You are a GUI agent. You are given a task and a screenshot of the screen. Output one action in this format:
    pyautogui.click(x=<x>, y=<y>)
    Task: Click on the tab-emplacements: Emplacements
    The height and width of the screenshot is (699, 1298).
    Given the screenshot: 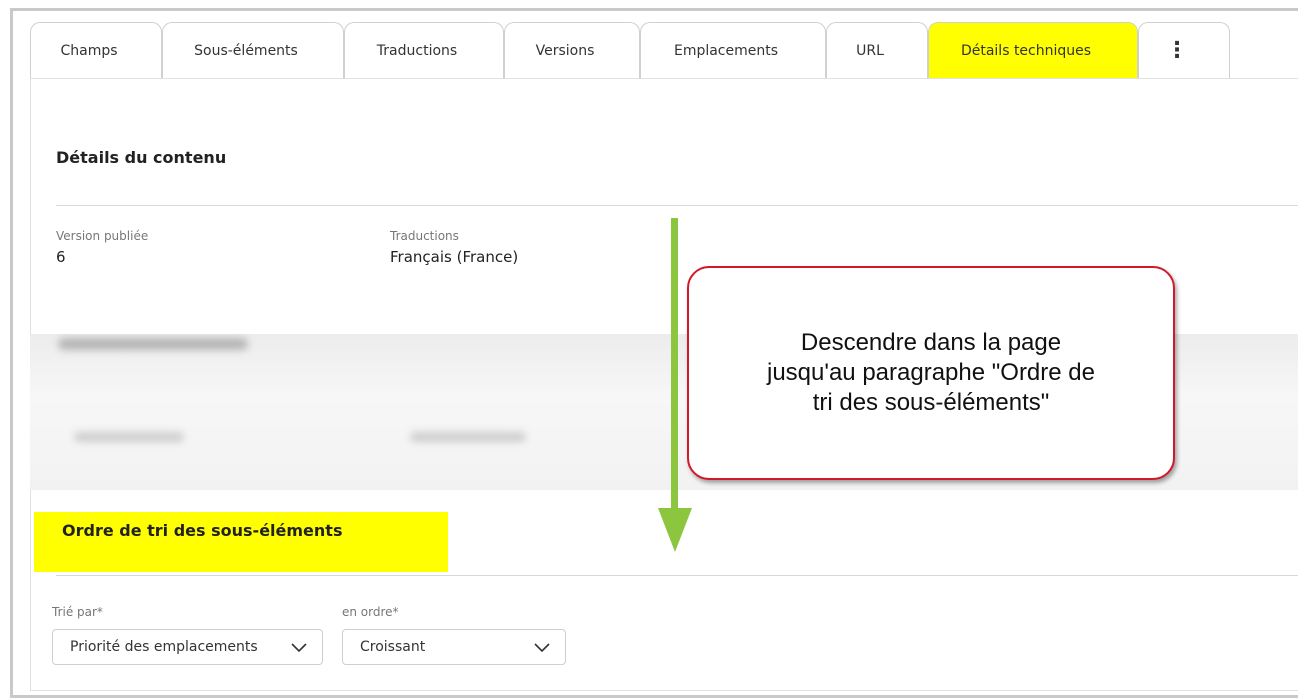 What is the action you would take?
    pyautogui.click(x=733, y=50)
    